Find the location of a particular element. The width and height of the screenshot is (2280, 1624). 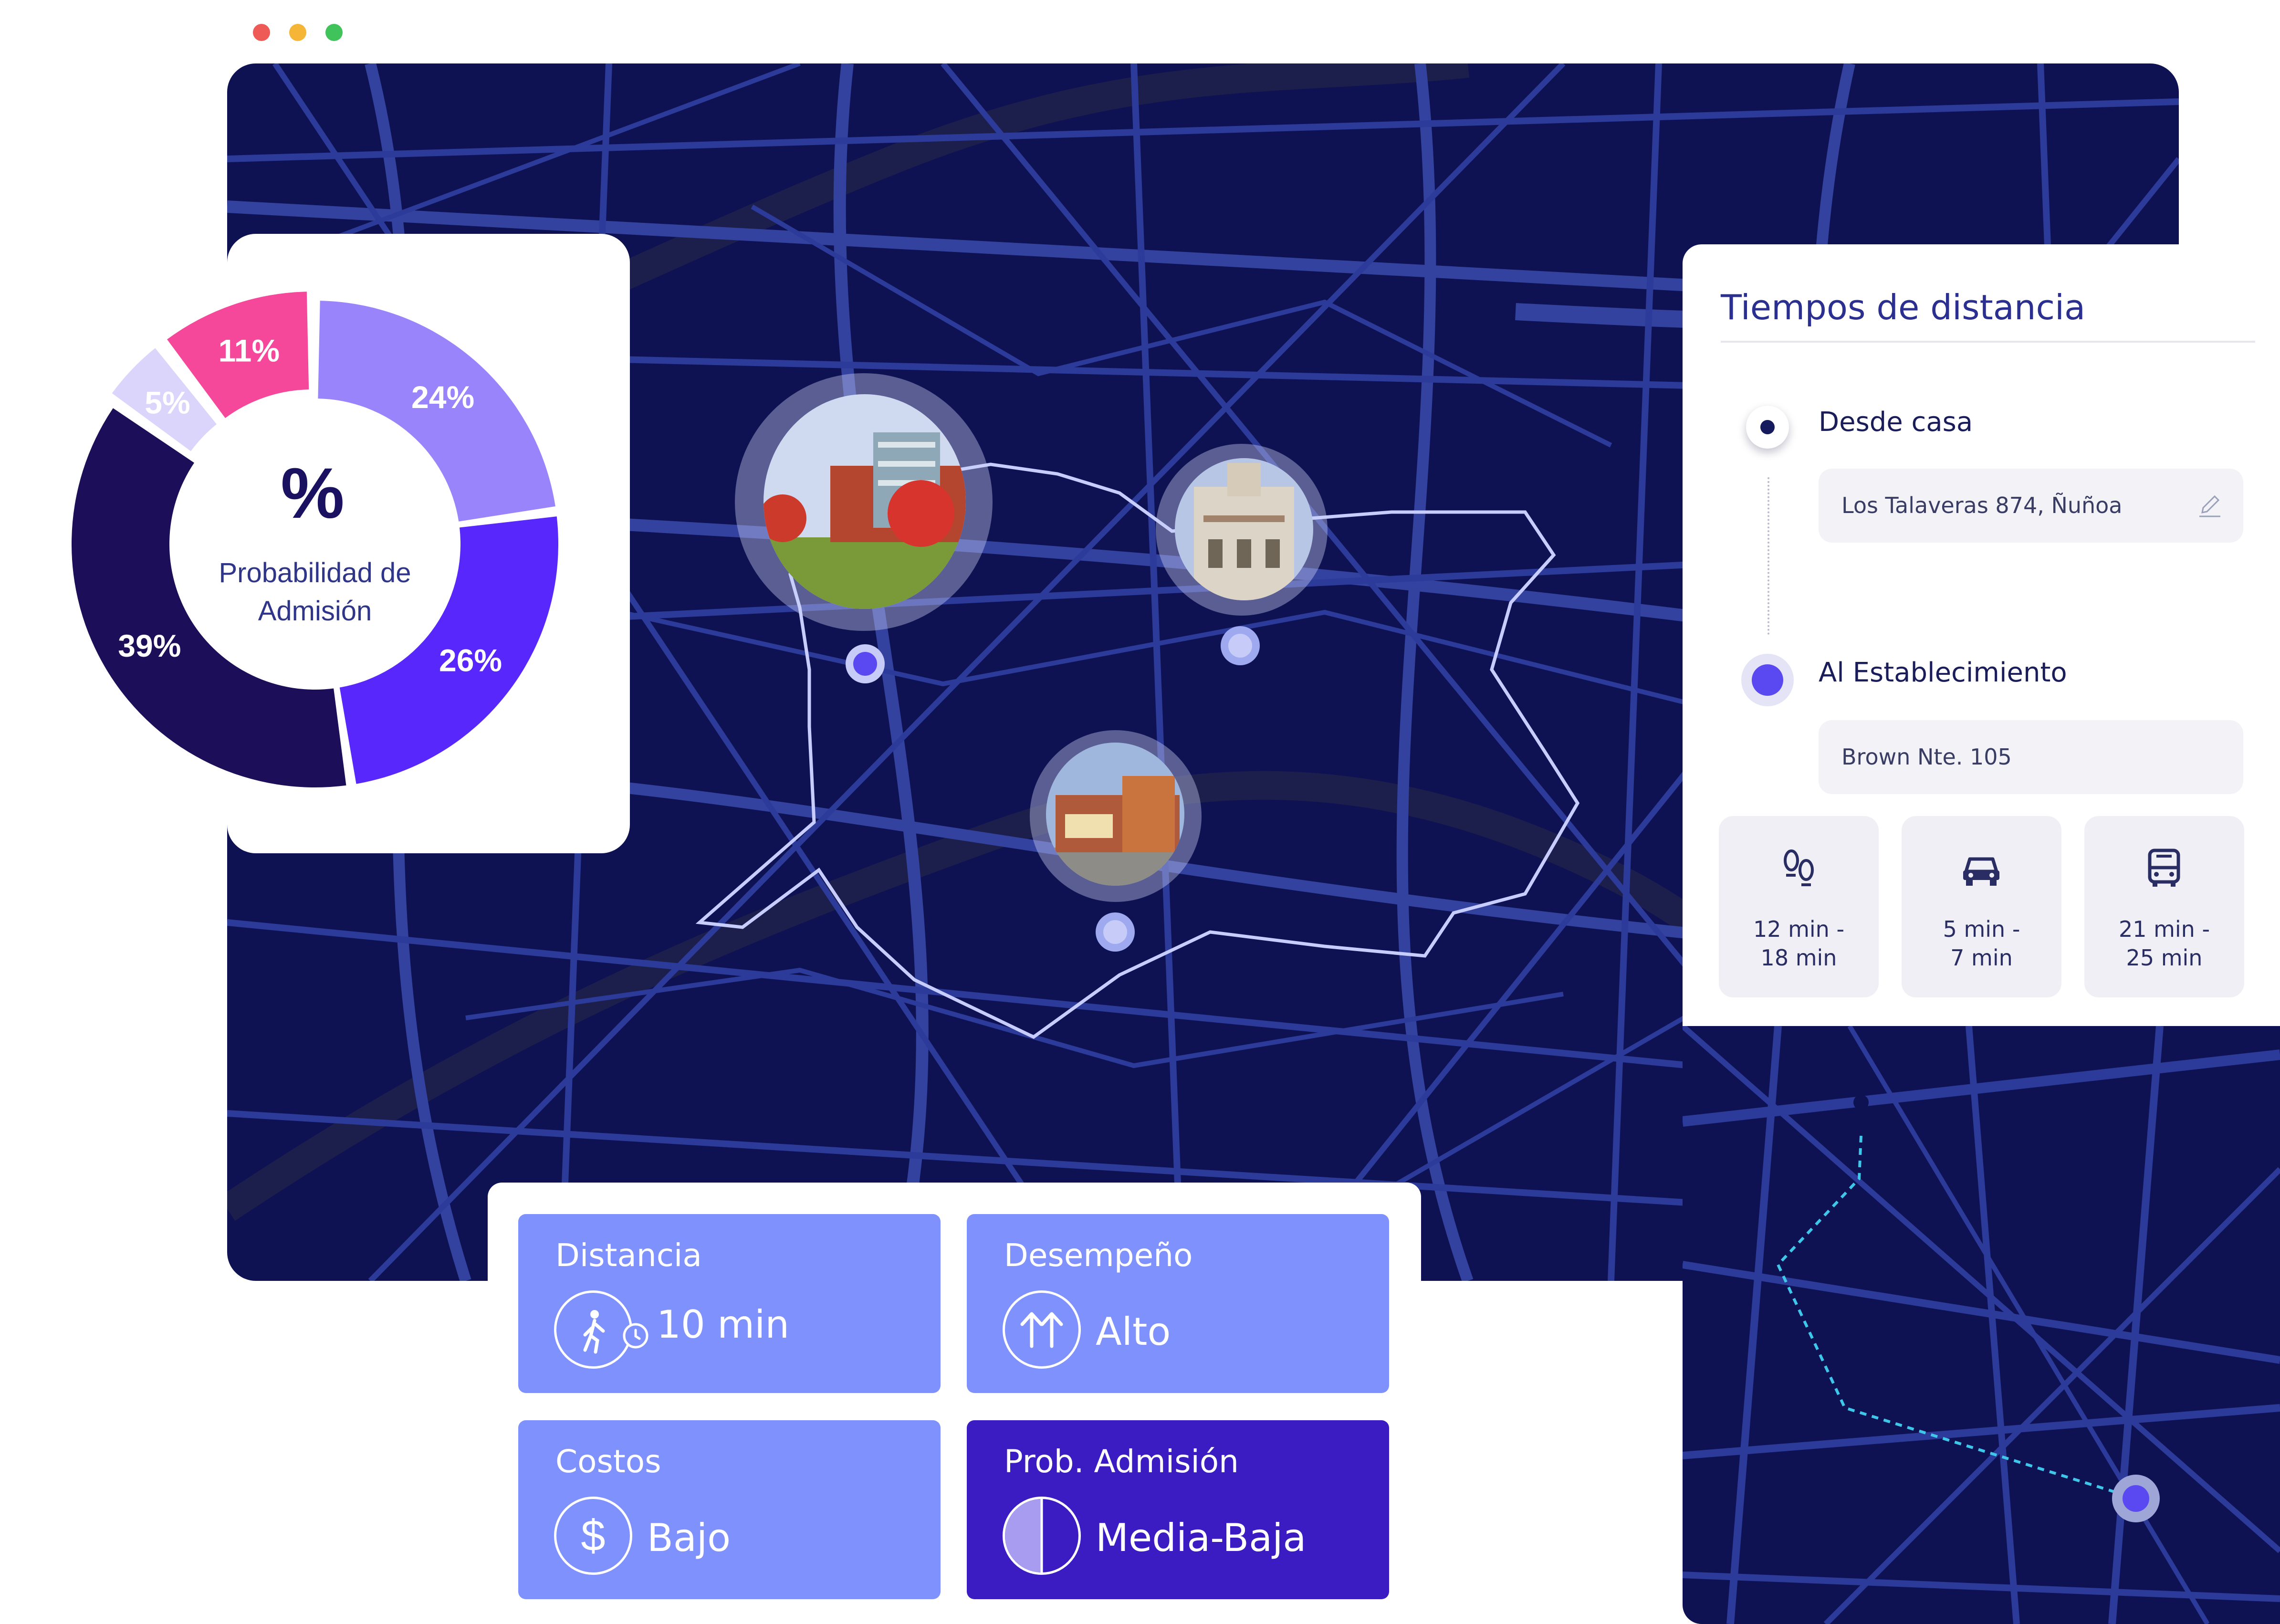

costs-title: Costos is located at coordinates (608, 1461).